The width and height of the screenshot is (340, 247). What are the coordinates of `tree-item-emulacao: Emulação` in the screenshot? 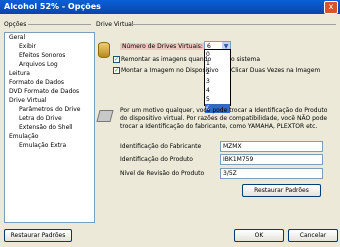 It's located at (23, 136).